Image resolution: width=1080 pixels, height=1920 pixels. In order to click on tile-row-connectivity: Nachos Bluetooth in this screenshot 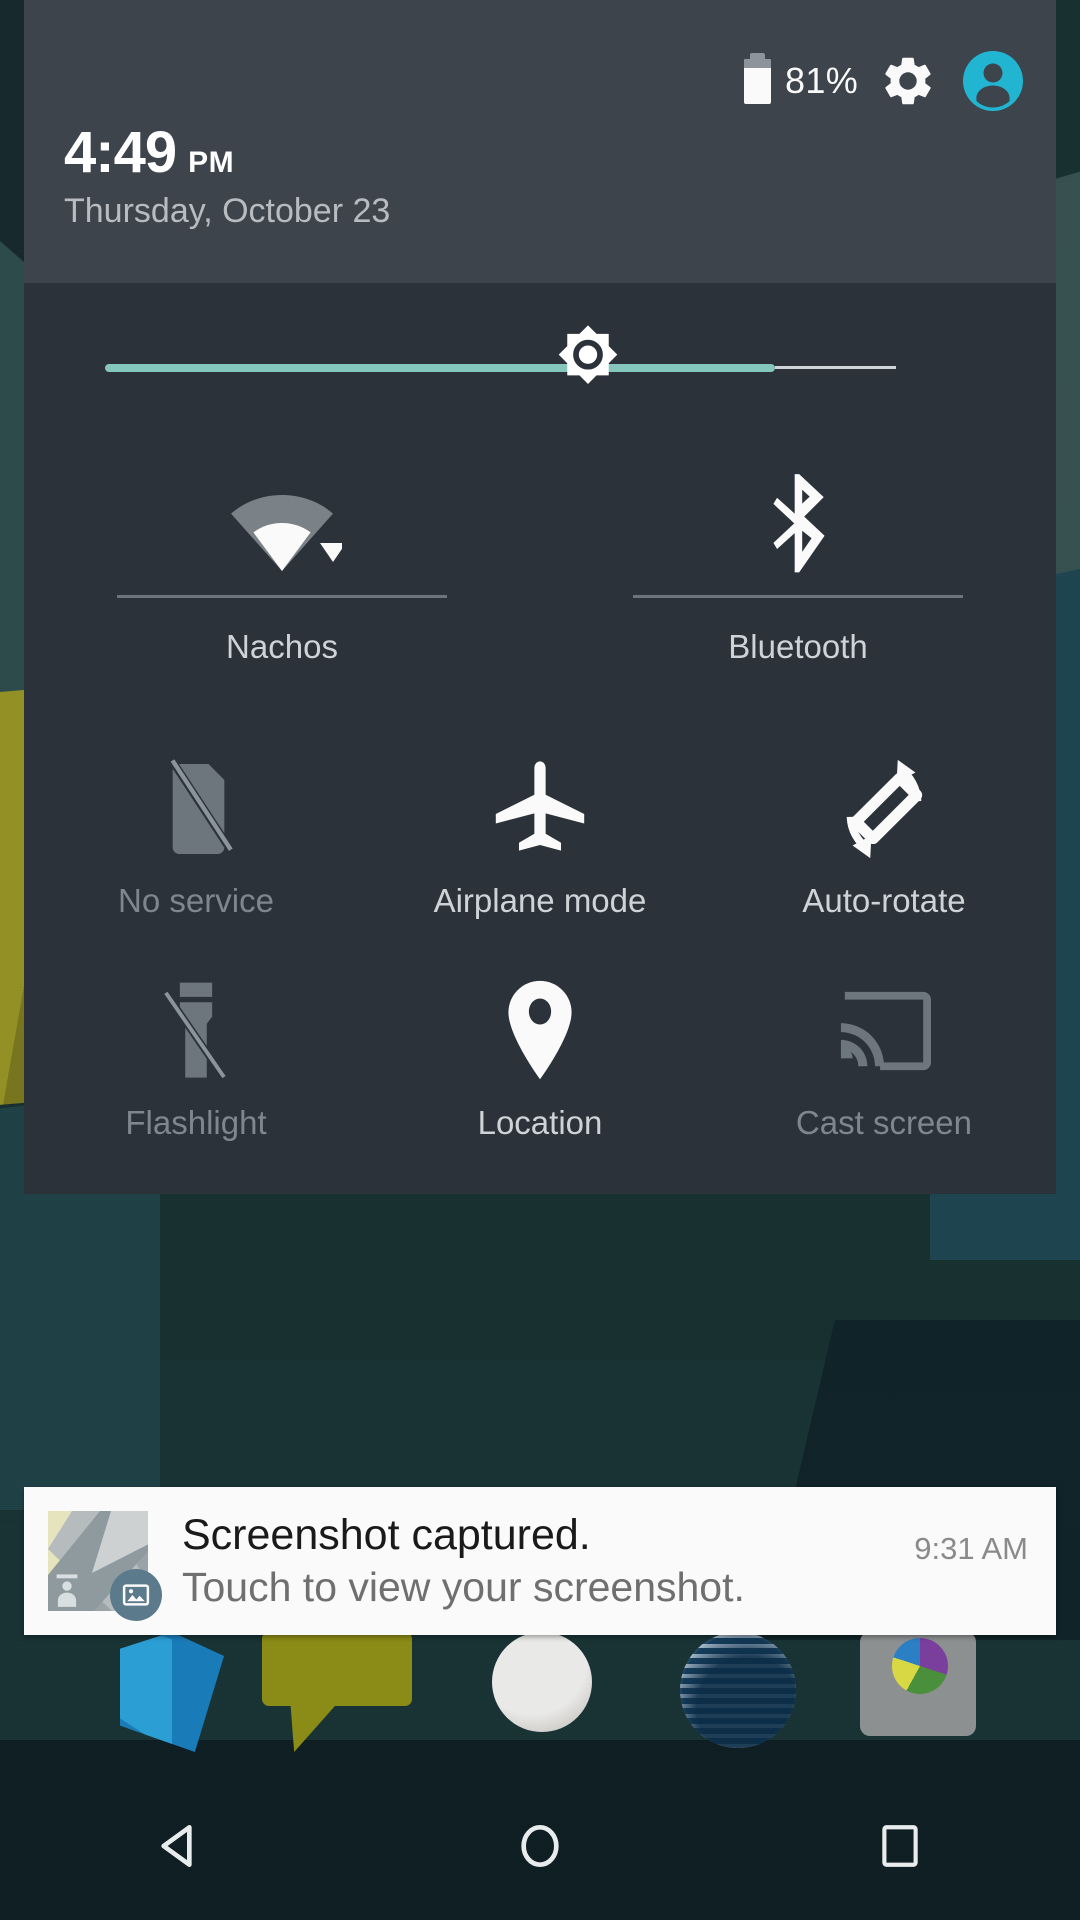, I will do `click(540, 575)`.